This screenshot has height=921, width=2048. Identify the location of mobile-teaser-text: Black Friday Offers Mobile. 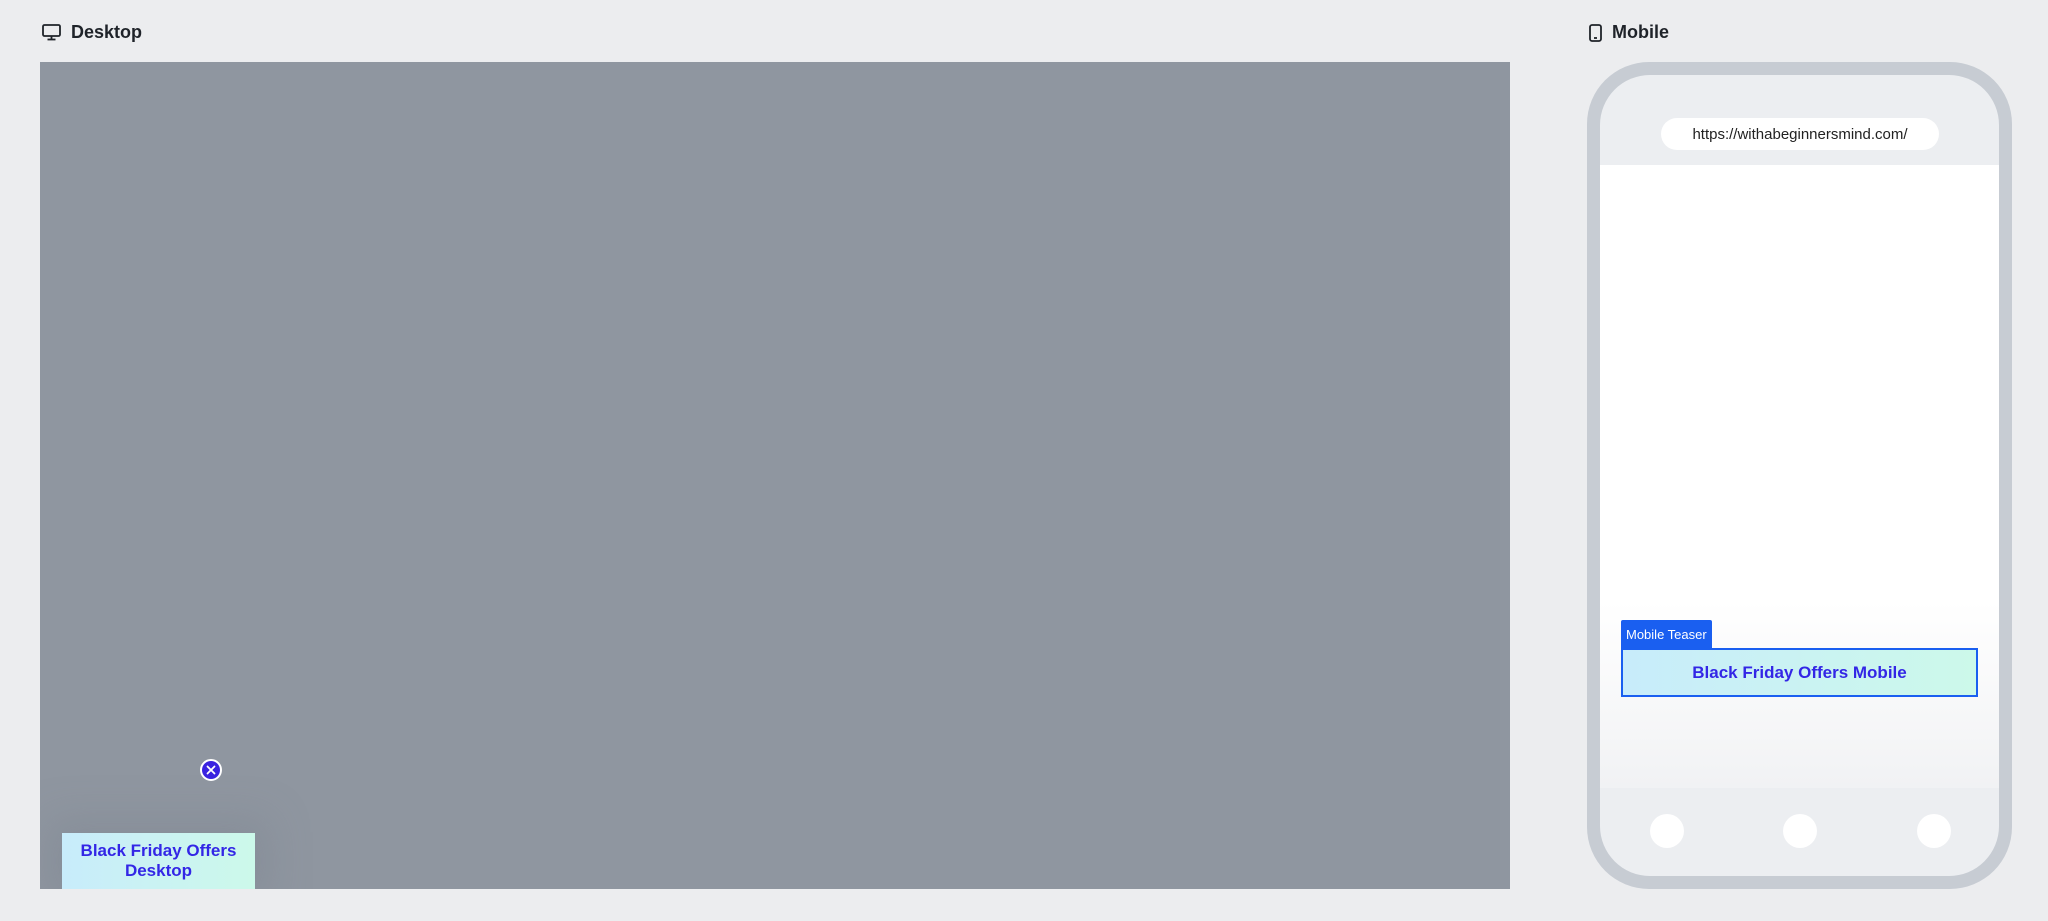
(1799, 672).